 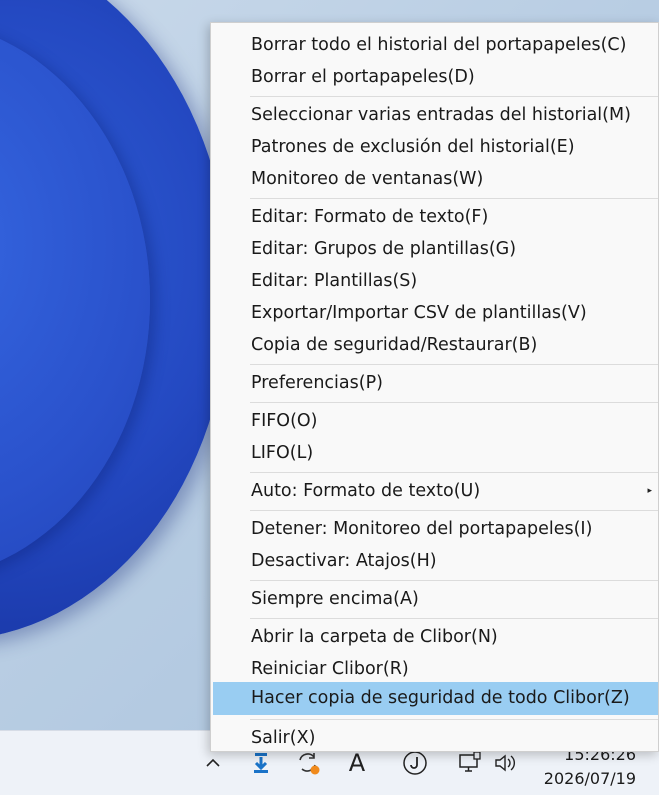 I want to click on menu-item-preferences: Preferencias(P), so click(x=435, y=383).